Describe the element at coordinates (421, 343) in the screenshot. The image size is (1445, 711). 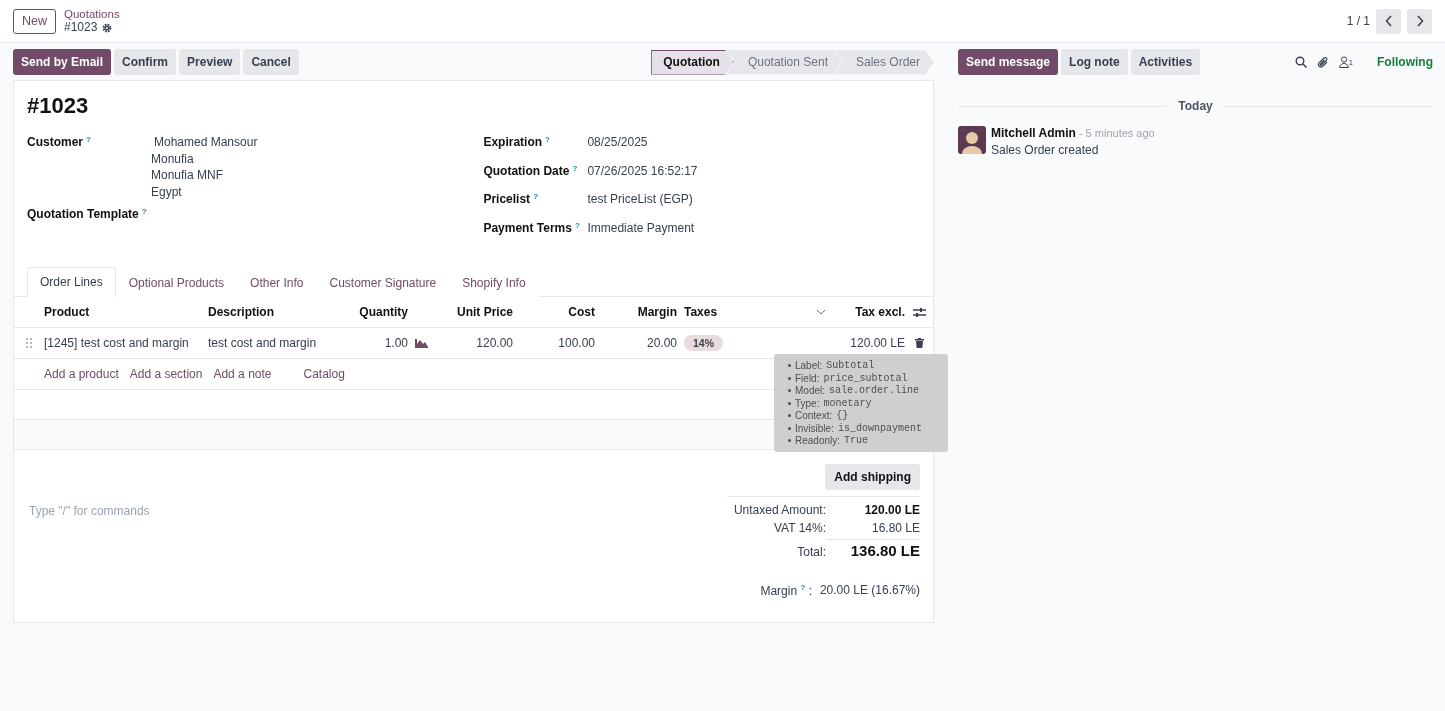
I see `forecast-chart-icon` at that location.